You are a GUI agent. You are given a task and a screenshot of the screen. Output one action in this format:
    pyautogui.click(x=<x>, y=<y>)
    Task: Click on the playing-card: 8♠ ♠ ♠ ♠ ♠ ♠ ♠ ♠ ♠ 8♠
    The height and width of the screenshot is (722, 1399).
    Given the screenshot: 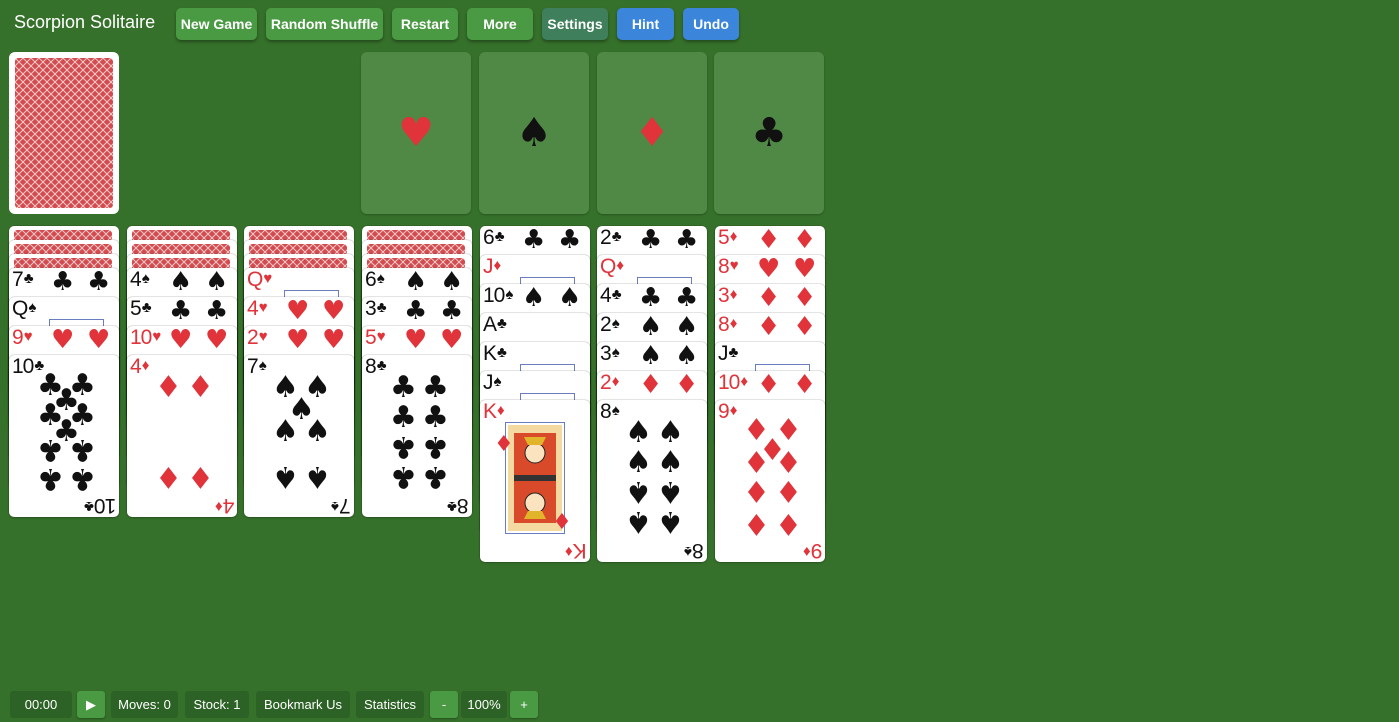 What is the action you would take?
    pyautogui.click(x=652, y=481)
    